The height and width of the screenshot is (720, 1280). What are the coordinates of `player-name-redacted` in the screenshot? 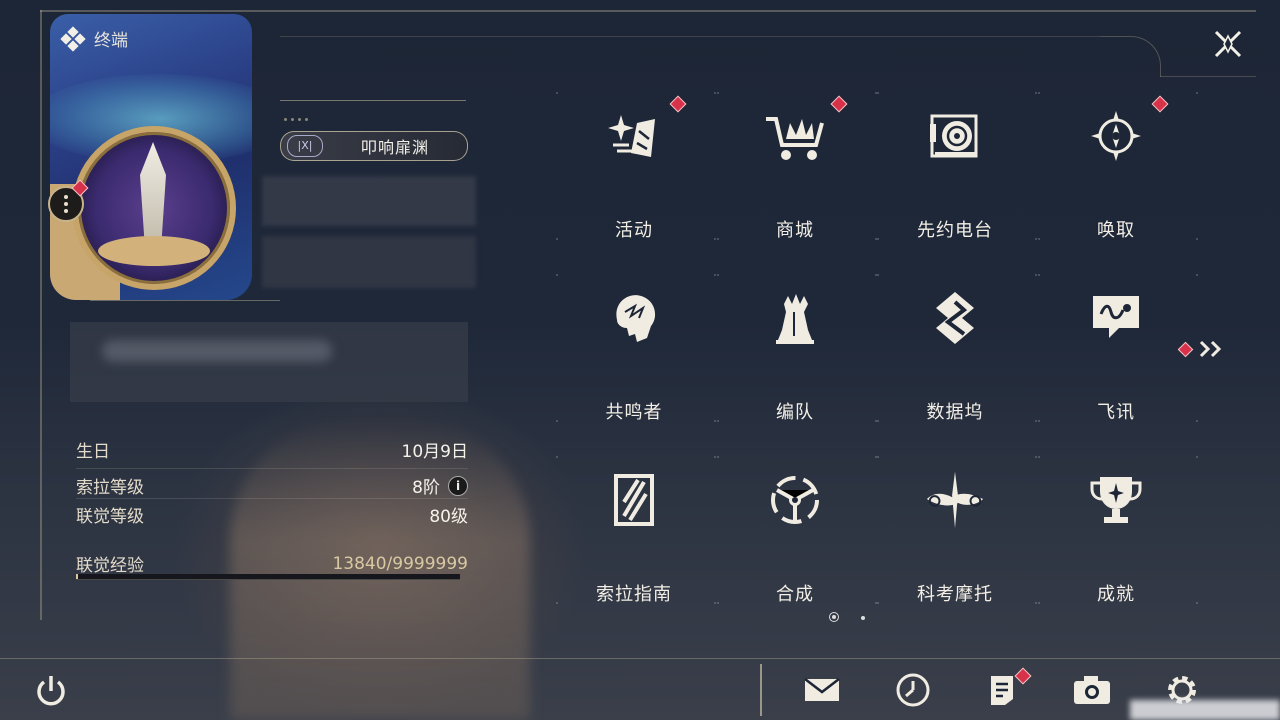 It's located at (369, 201).